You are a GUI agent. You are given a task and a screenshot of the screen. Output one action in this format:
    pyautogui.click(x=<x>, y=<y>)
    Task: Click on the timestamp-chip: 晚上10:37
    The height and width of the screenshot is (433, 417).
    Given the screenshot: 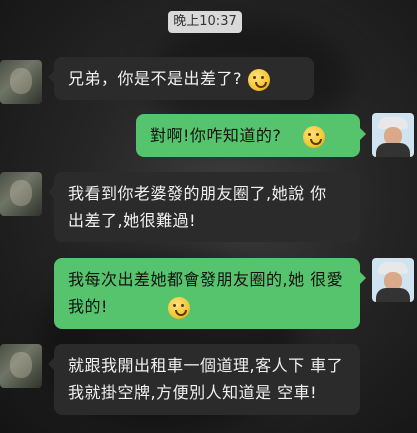 What is the action you would take?
    pyautogui.click(x=205, y=22)
    